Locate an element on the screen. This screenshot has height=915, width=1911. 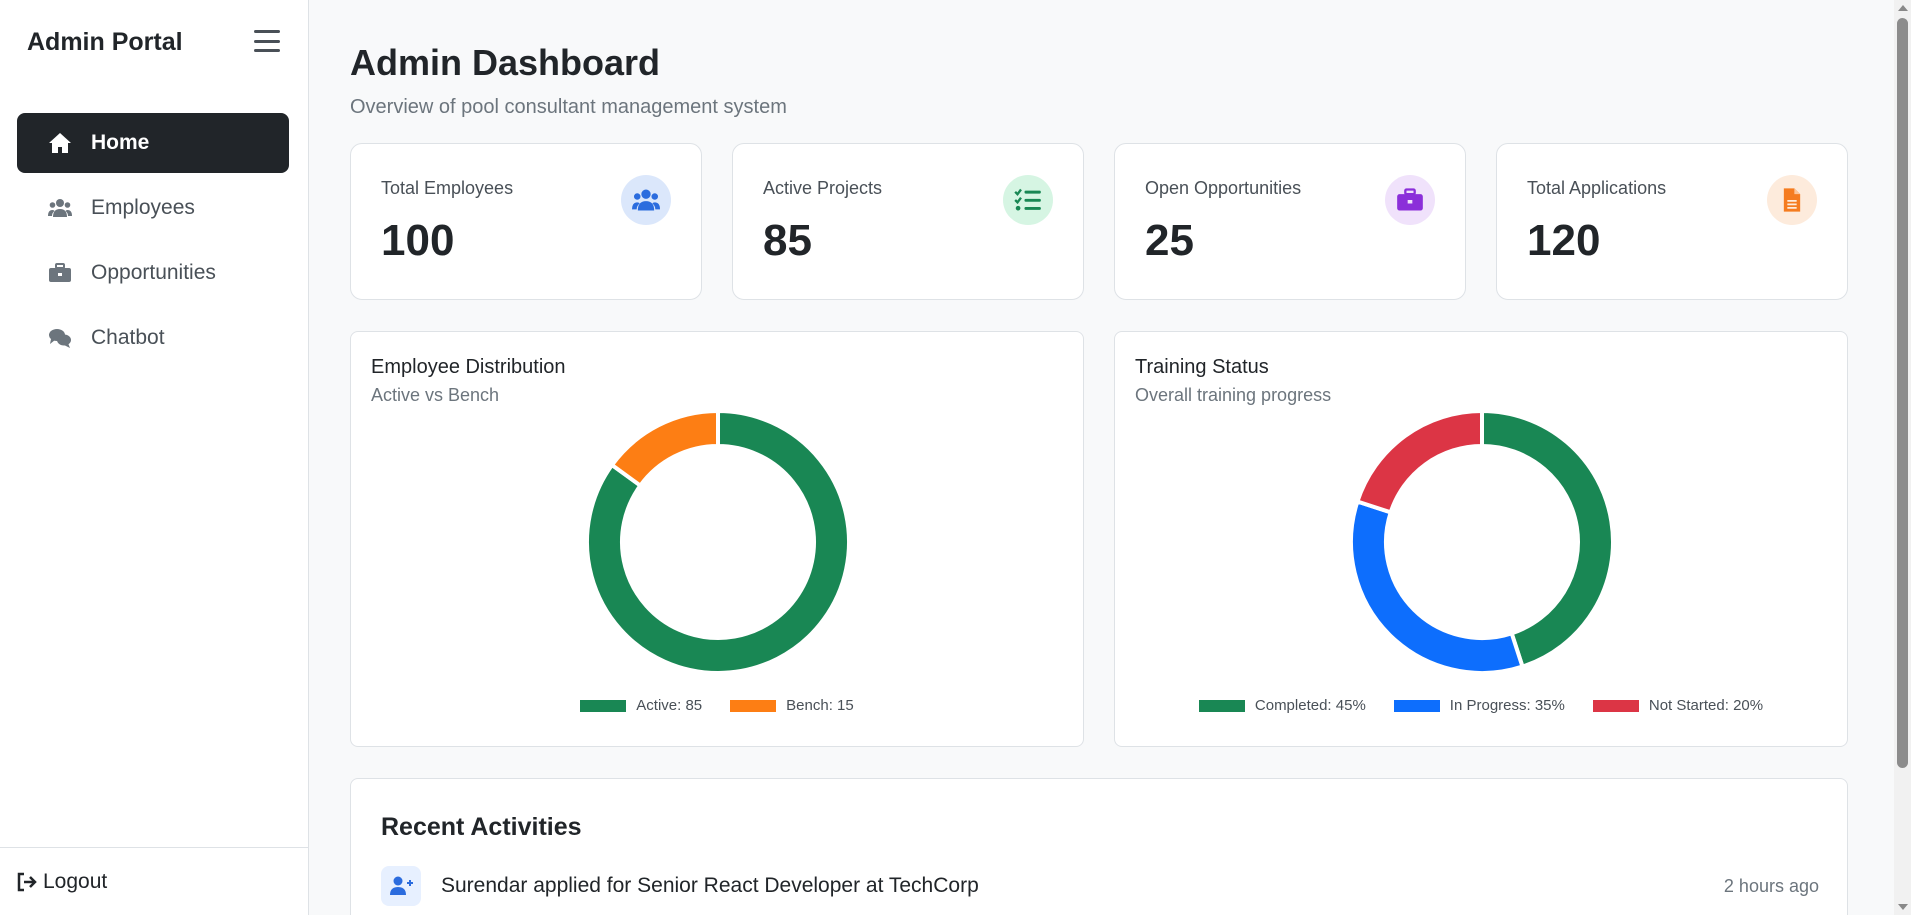
activity-time: 2 hours ago is located at coordinates (1771, 885).